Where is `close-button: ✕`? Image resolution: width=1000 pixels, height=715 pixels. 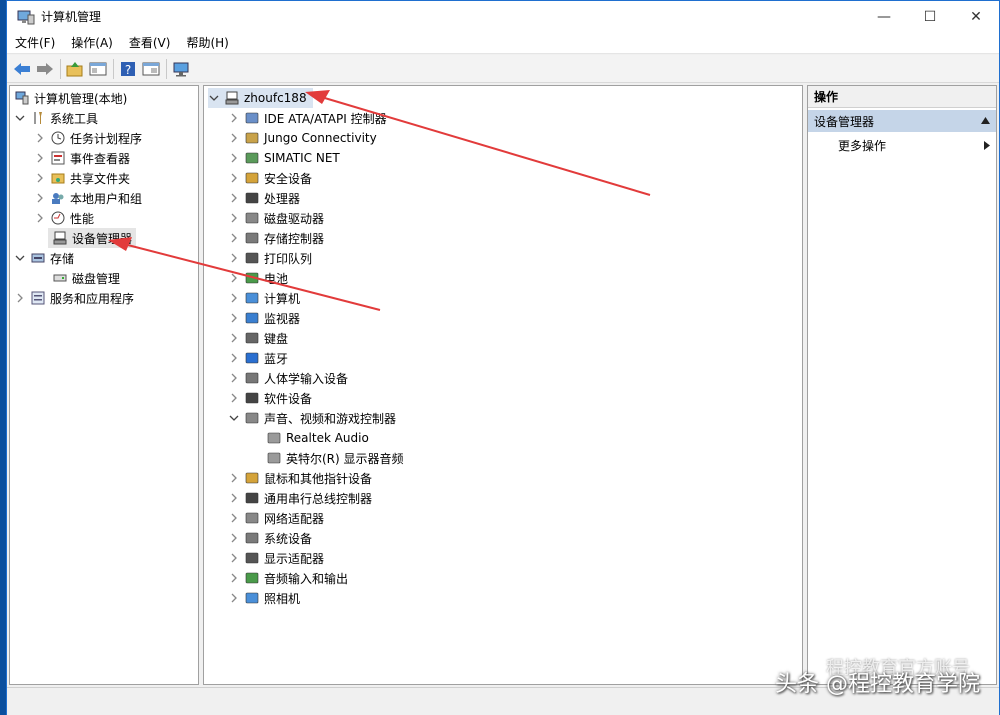
close-button: ✕ is located at coordinates (976, 16).